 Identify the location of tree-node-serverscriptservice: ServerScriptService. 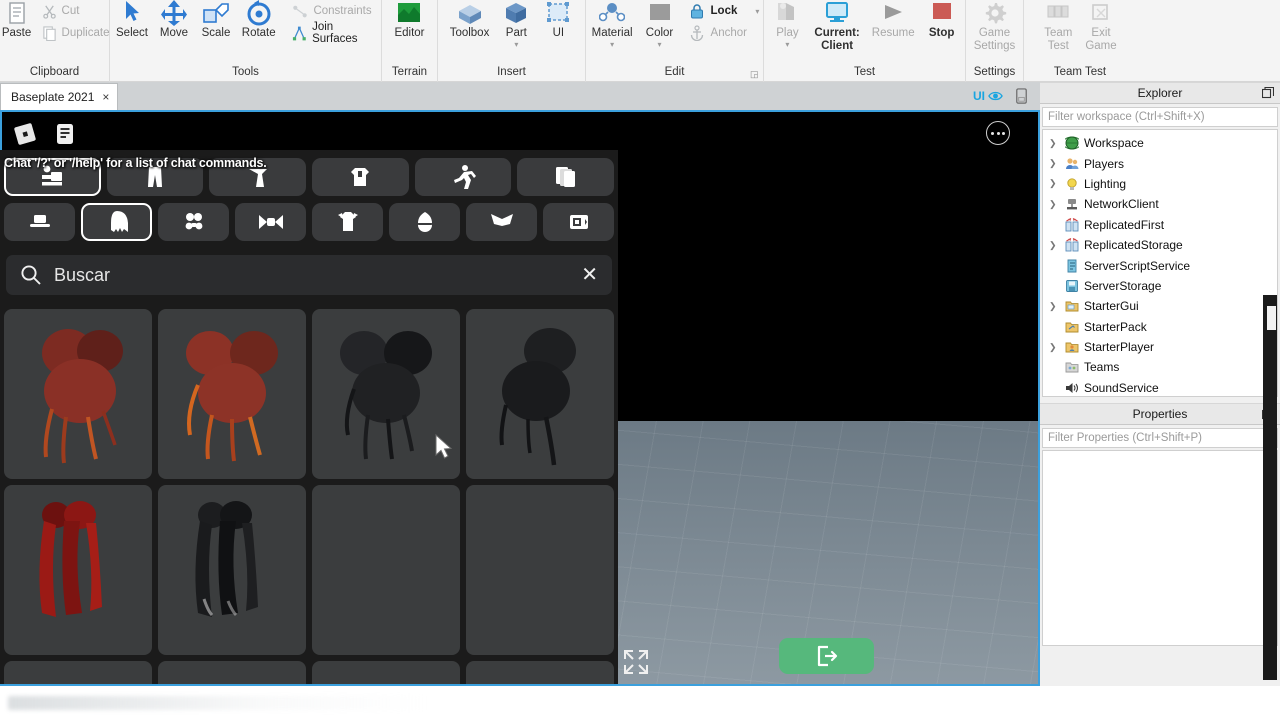
(1160, 265).